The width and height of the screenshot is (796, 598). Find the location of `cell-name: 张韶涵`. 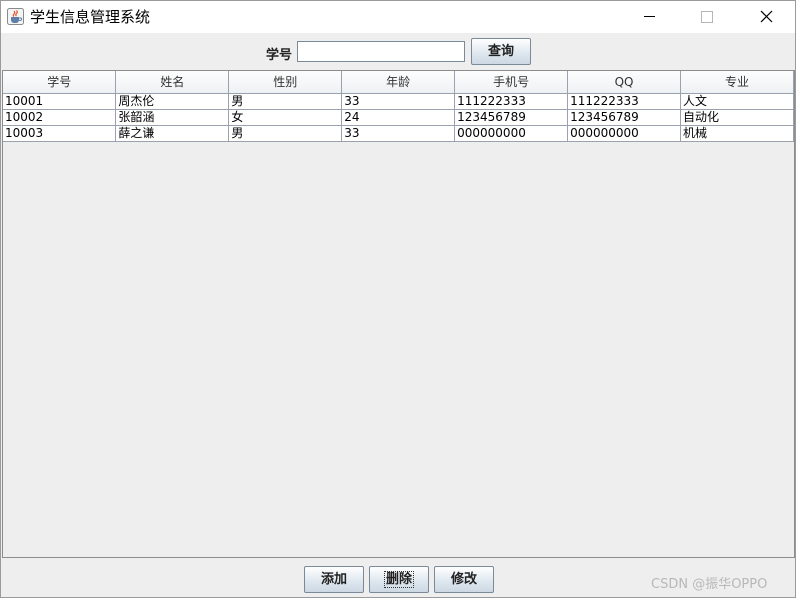

cell-name: 张韶涵 is located at coordinates (172, 117).